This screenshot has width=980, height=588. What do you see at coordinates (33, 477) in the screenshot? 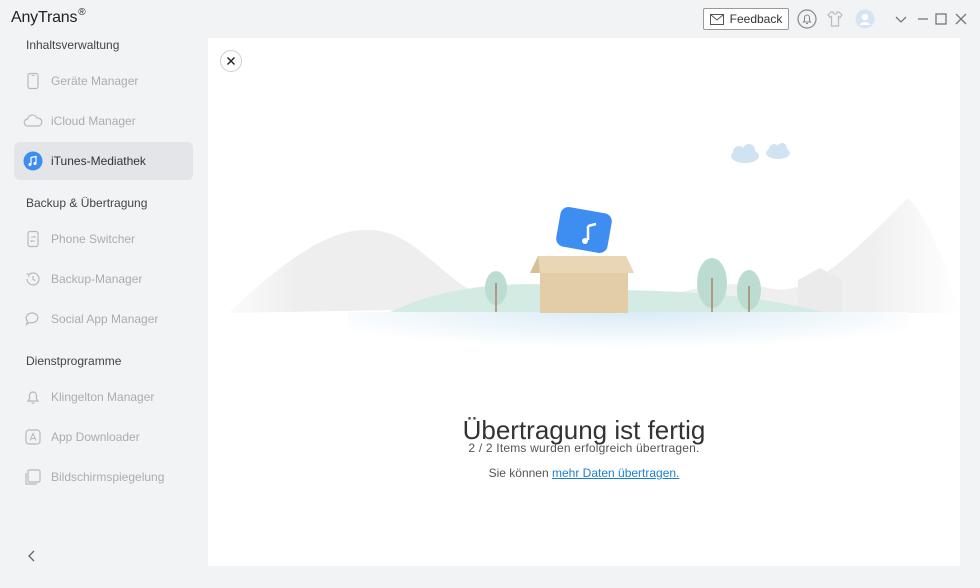
I see `screen-mirror-icon` at bounding box center [33, 477].